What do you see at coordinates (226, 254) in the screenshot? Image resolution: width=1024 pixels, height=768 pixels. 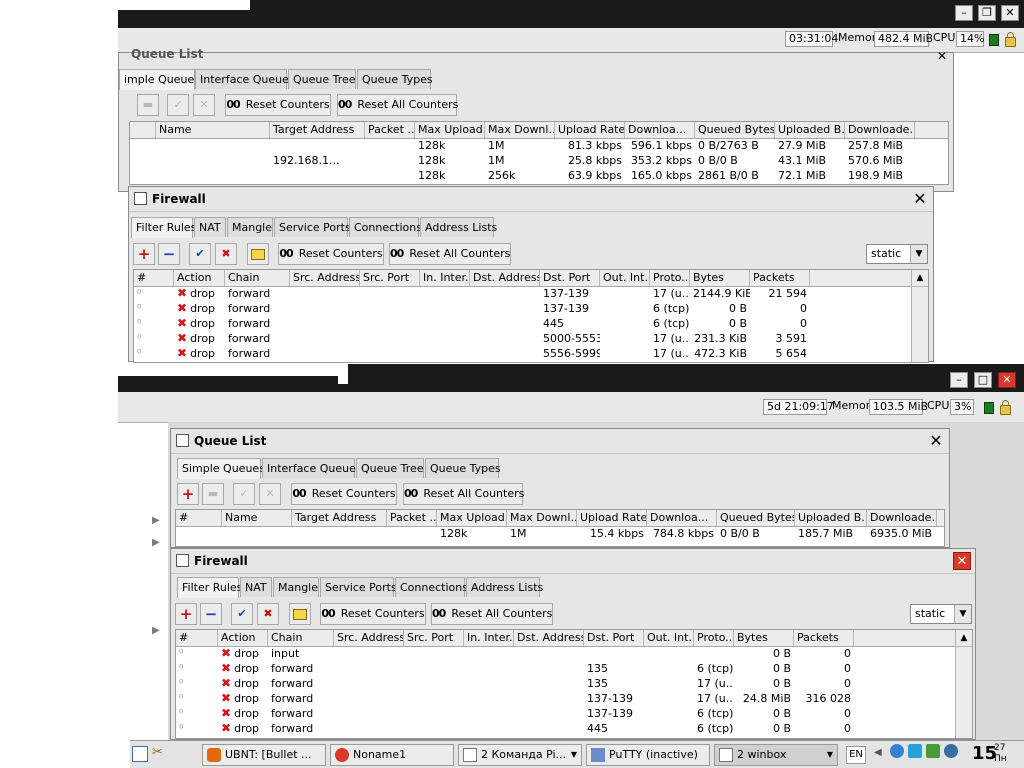 I see `disable-icon: ✖` at bounding box center [226, 254].